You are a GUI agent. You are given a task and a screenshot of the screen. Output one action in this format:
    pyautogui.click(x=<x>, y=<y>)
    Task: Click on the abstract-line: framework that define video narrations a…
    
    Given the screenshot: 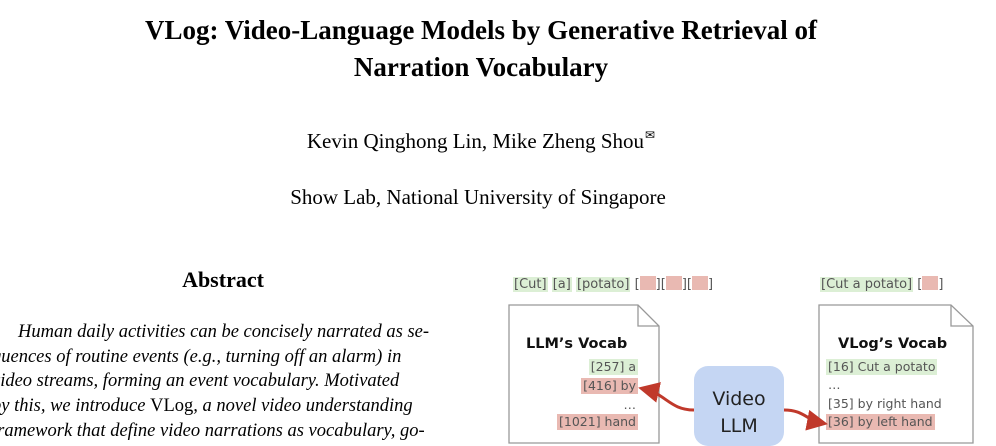 What is the action you would take?
    pyautogui.click(x=212, y=430)
    